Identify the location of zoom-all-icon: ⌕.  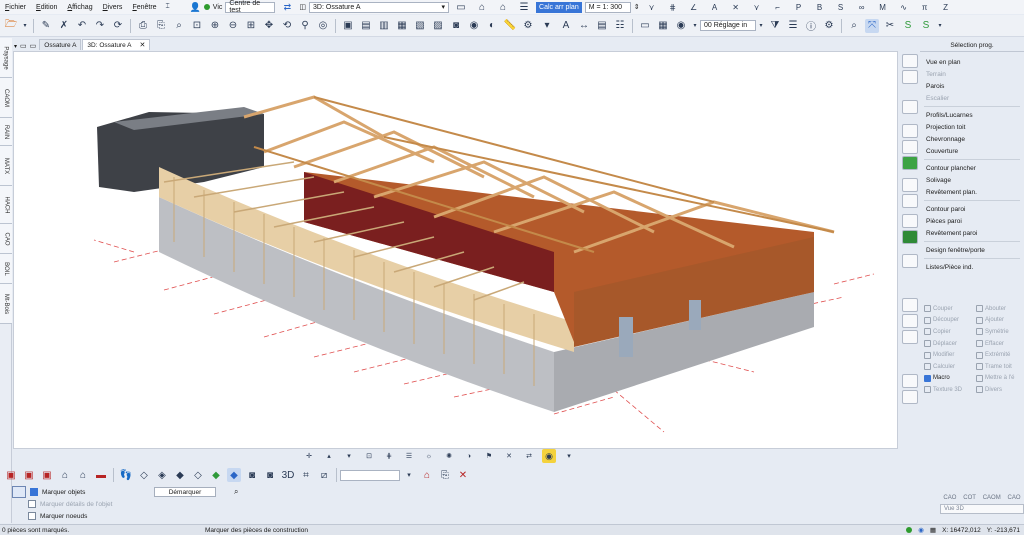
(179, 26).